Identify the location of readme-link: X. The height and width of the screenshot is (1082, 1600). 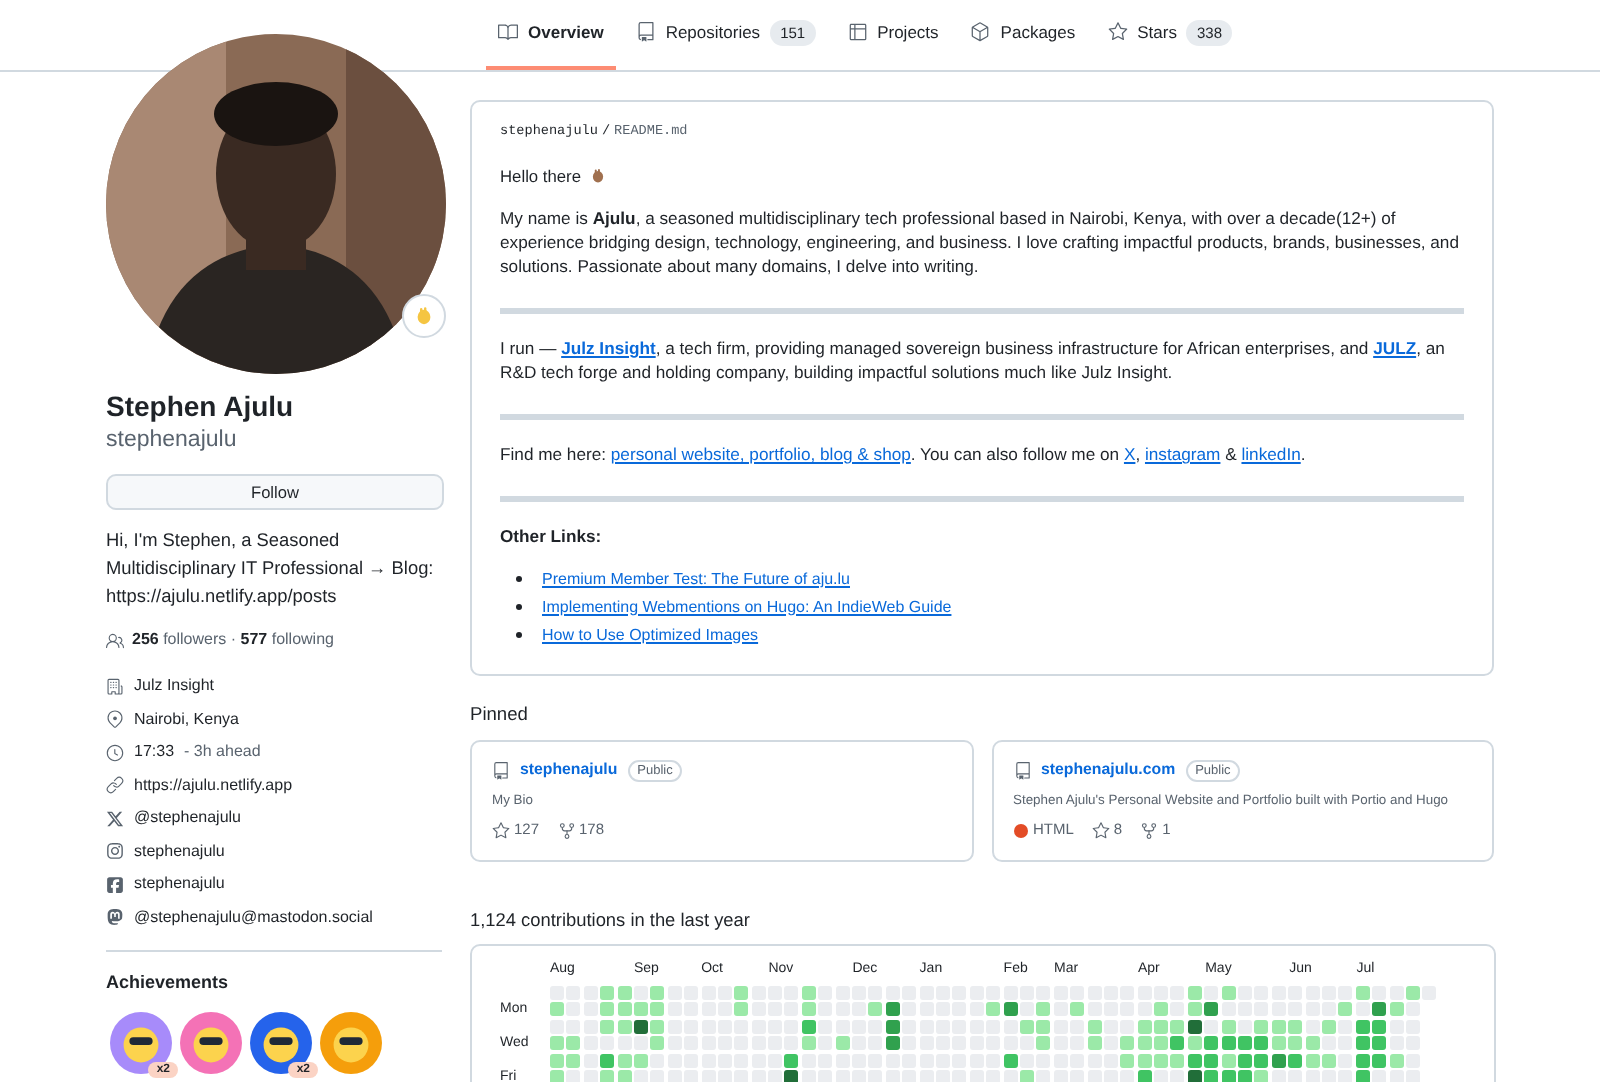
(1129, 454).